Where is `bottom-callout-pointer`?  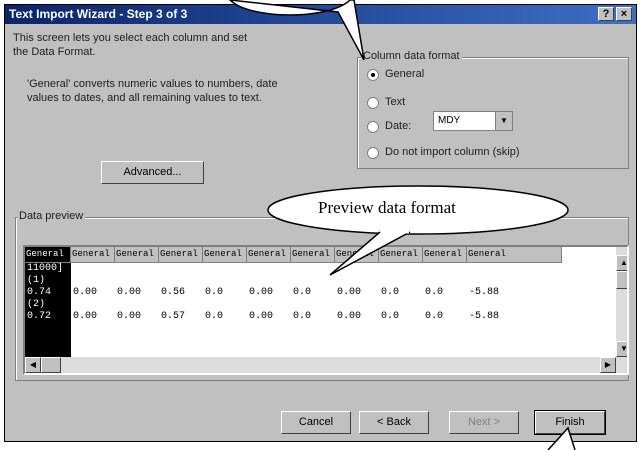
bottom-callout-pointer is located at coordinates (561, 438).